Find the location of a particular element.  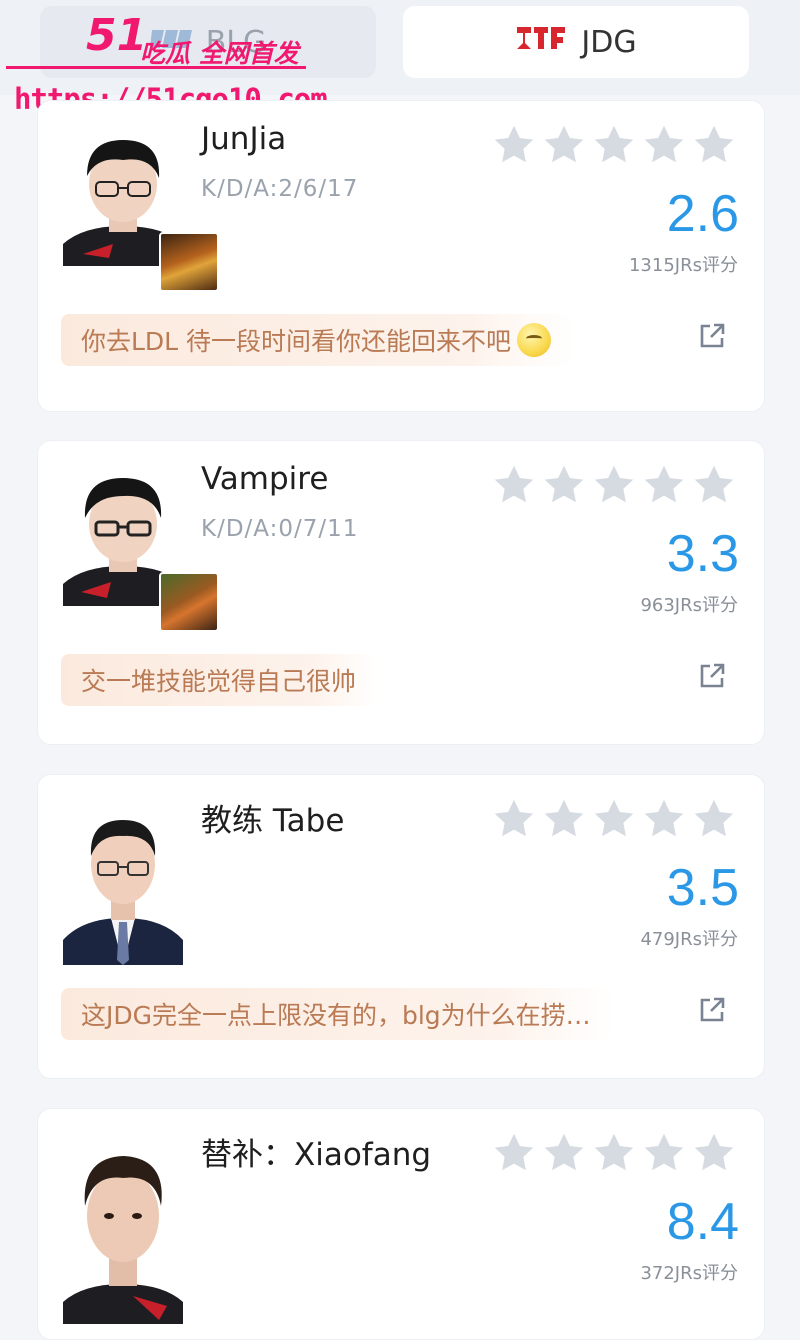

rating-count: 479JRs评分 is located at coordinates (689, 939).